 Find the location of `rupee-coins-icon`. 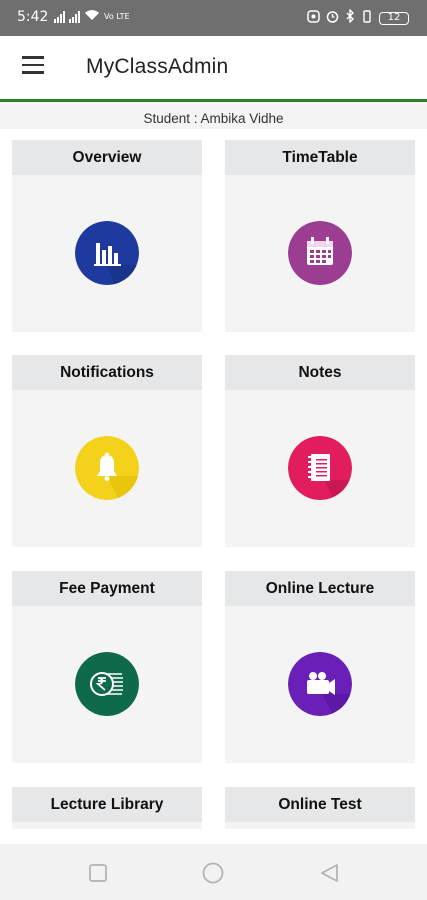

rupee-coins-icon is located at coordinates (107, 684).